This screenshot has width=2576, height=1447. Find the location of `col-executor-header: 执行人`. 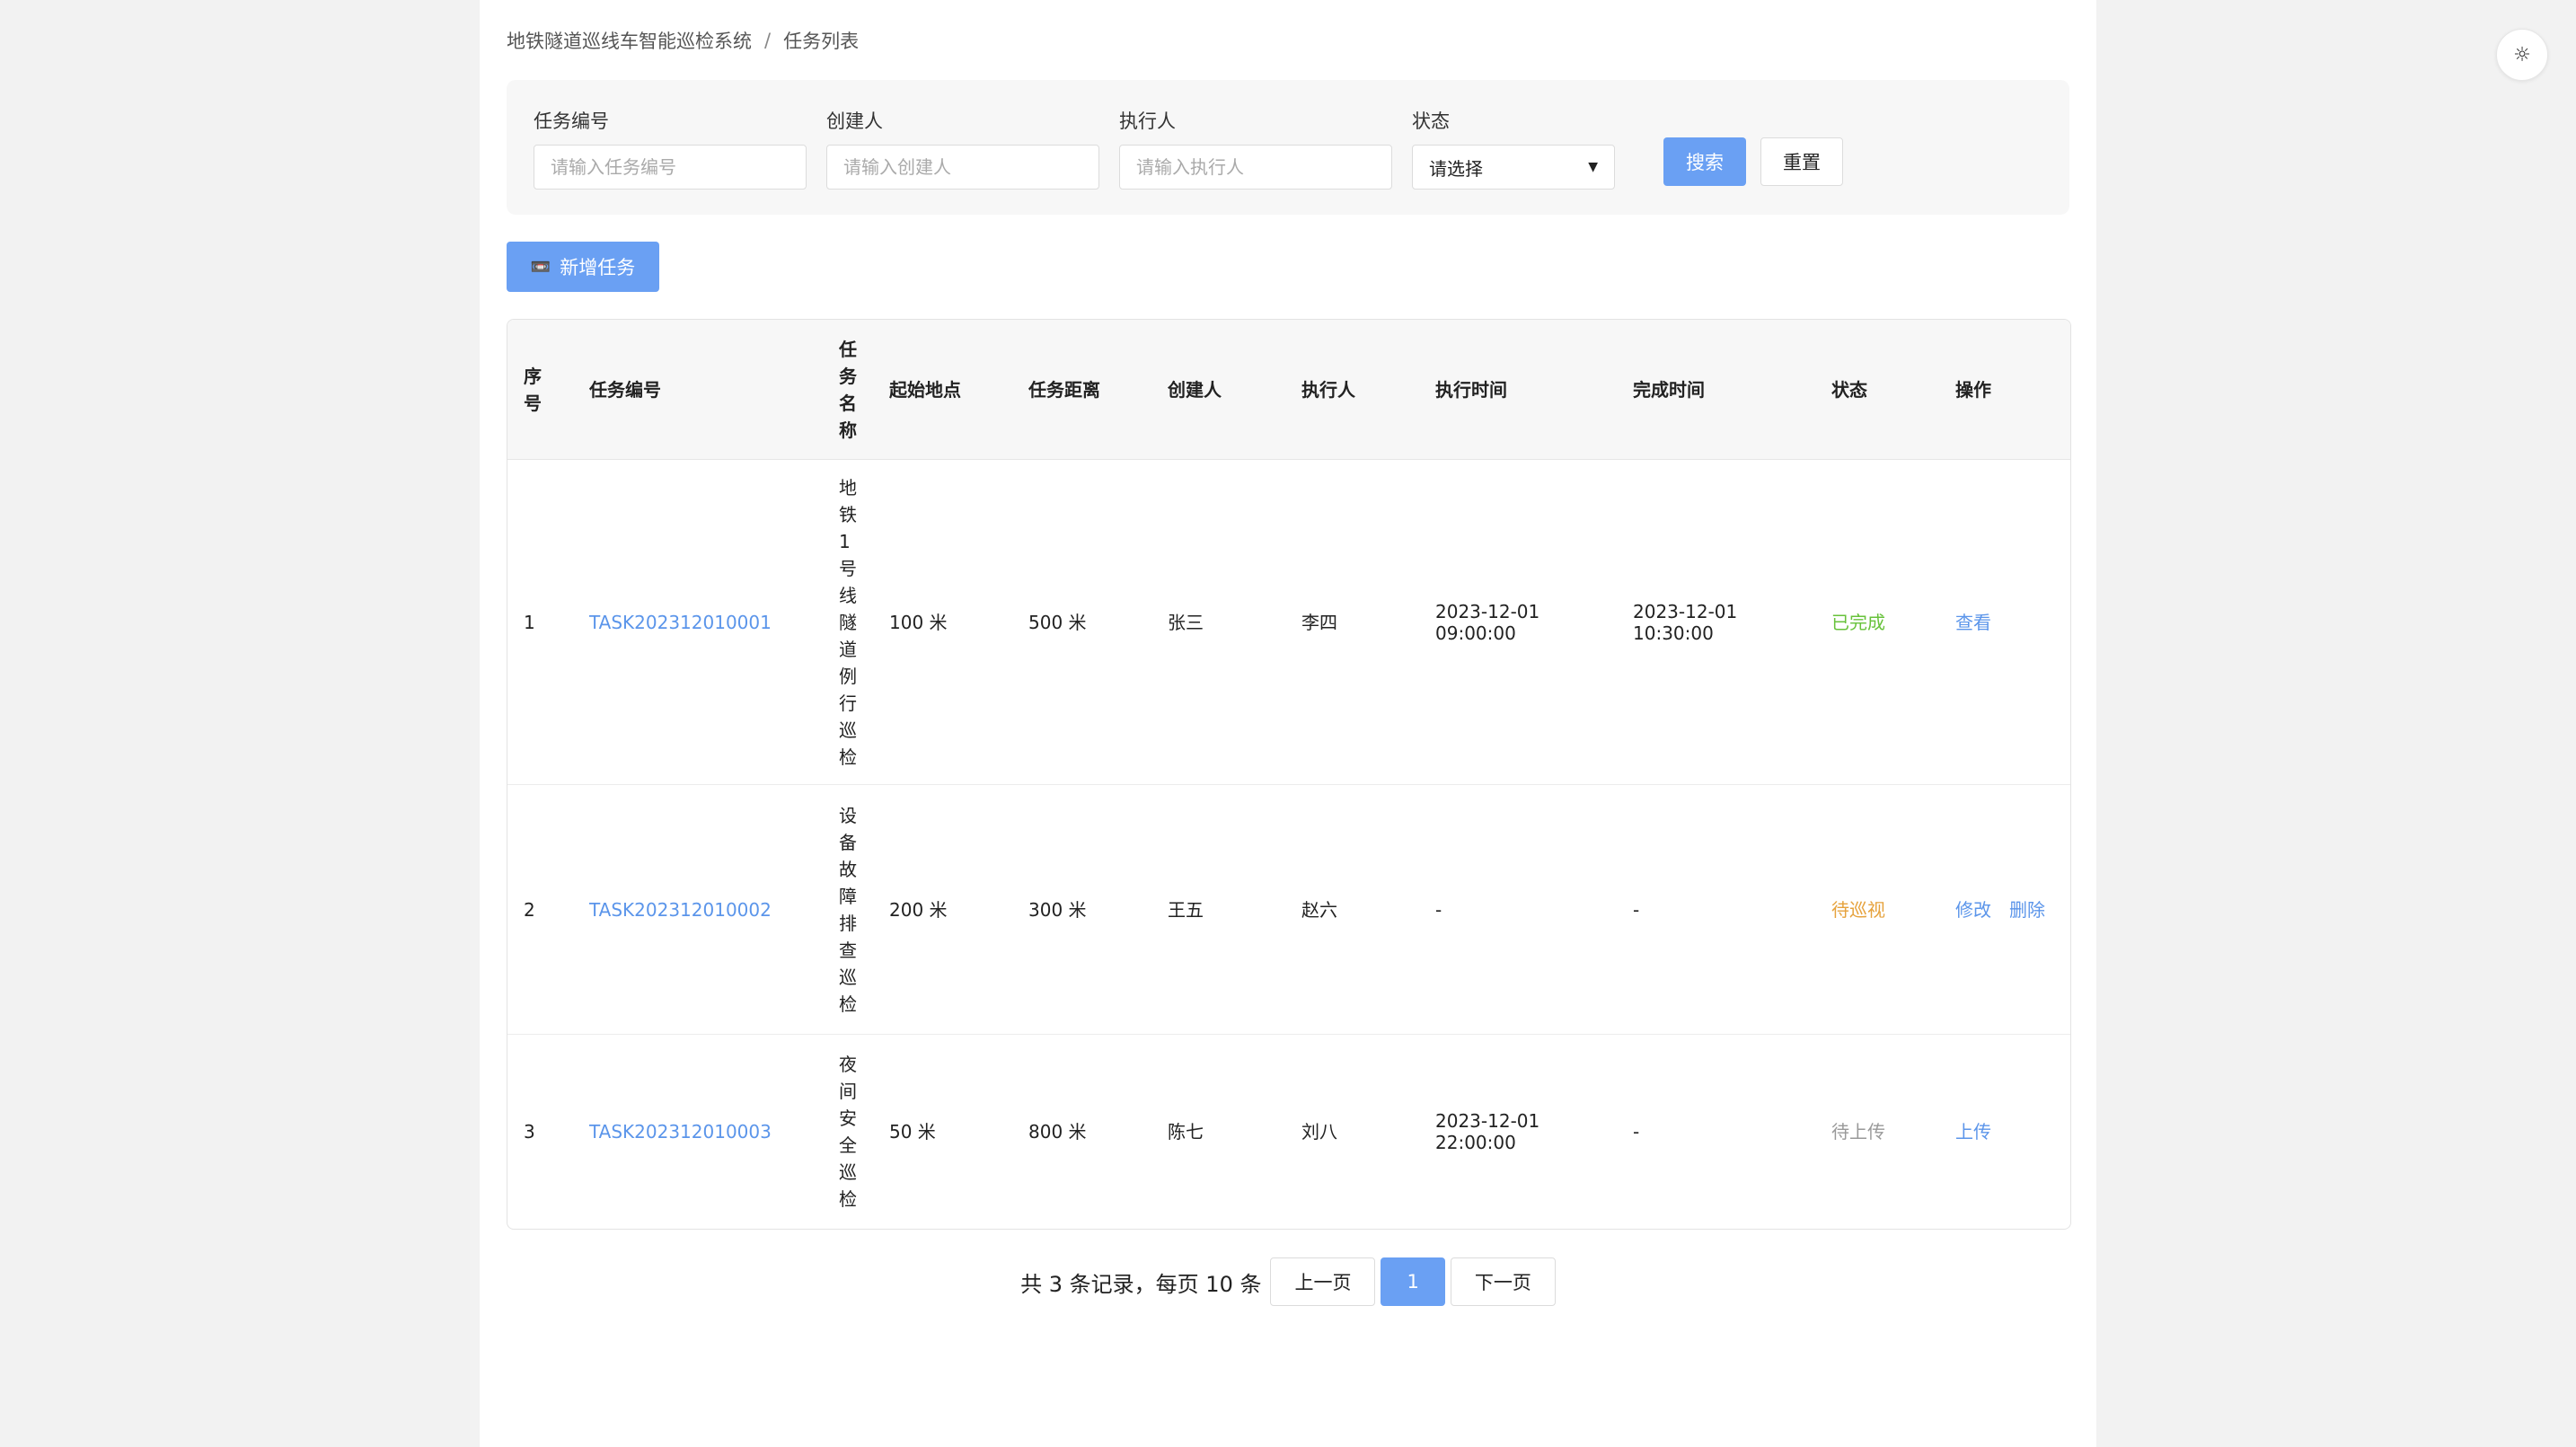

col-executor-header: 执行人 is located at coordinates (1352, 390).